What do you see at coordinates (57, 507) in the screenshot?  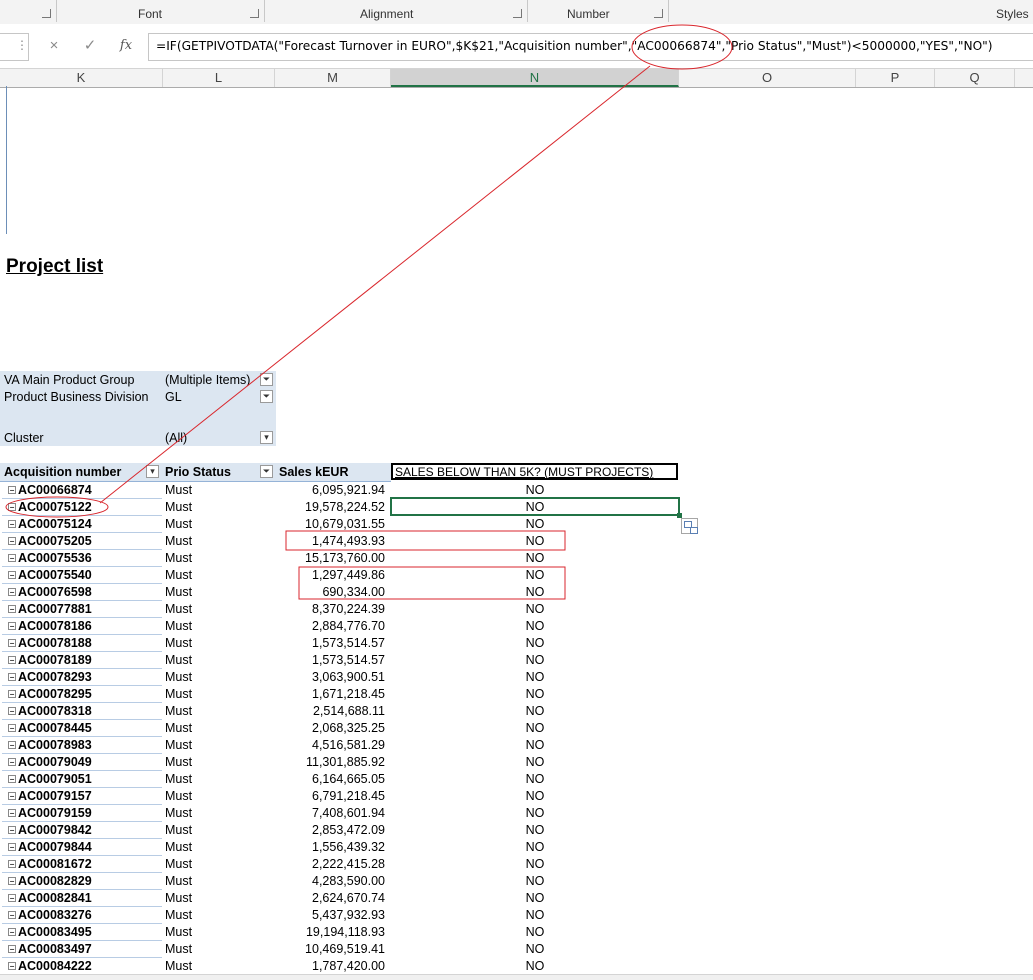 I see `annotation-ellipse-row` at bounding box center [57, 507].